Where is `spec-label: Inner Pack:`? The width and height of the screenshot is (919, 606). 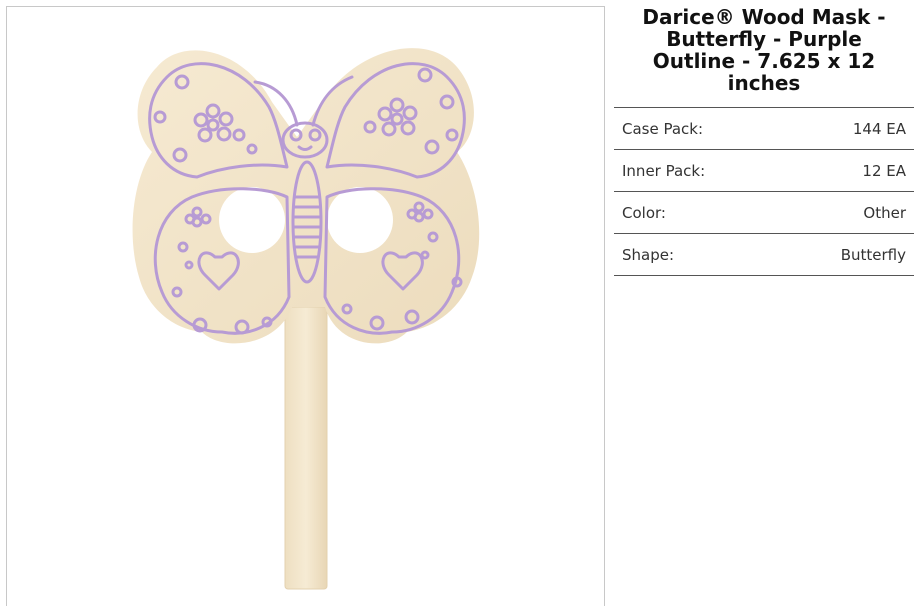
spec-label: Inner Pack: is located at coordinates (664, 170).